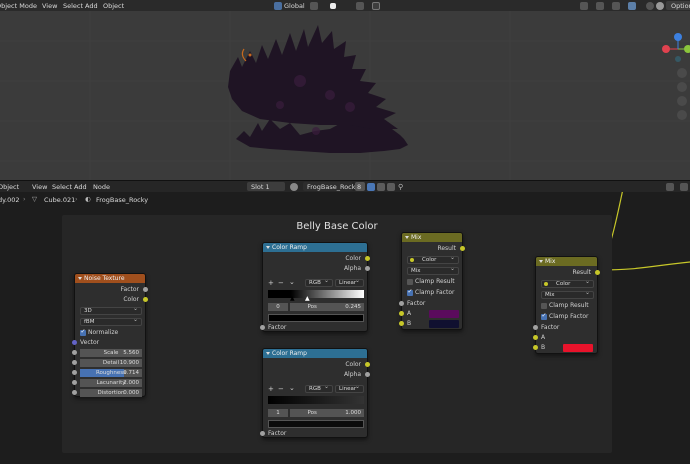  I want to click on node-title: Noise Texture, so click(110, 278).